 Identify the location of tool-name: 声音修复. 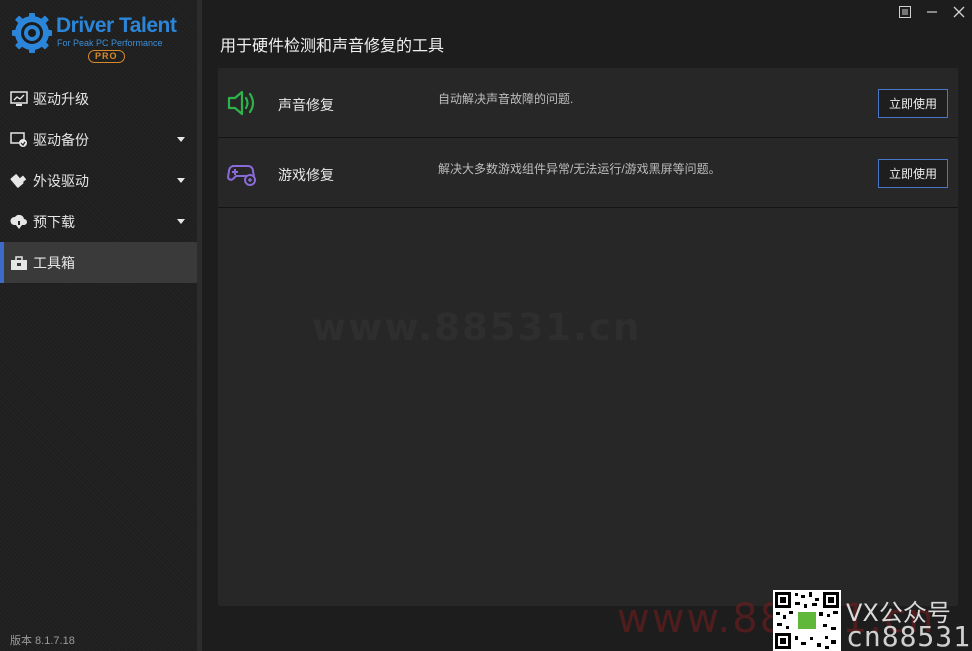
(306, 105).